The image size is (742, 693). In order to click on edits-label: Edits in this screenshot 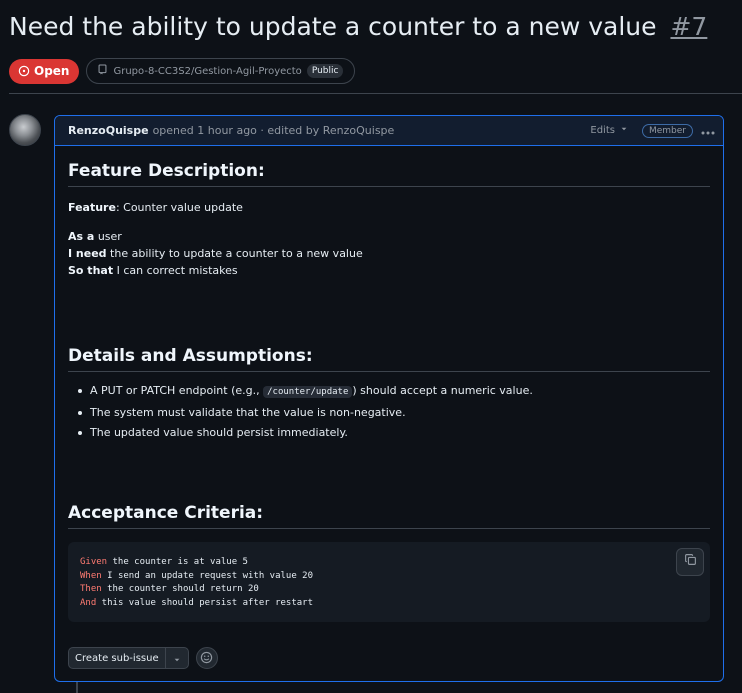, I will do `click(602, 130)`.